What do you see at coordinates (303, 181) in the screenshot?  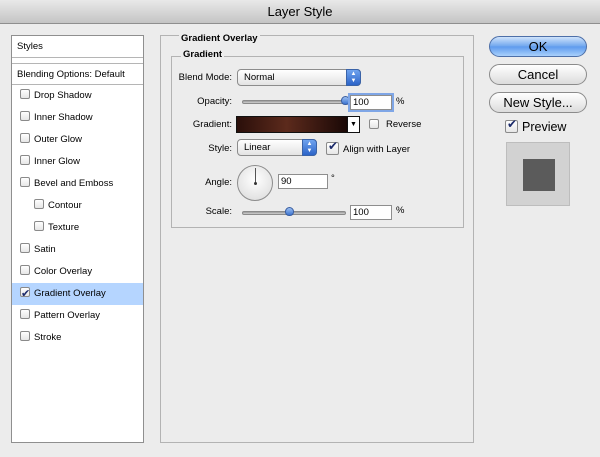 I see `angle-input: 90` at bounding box center [303, 181].